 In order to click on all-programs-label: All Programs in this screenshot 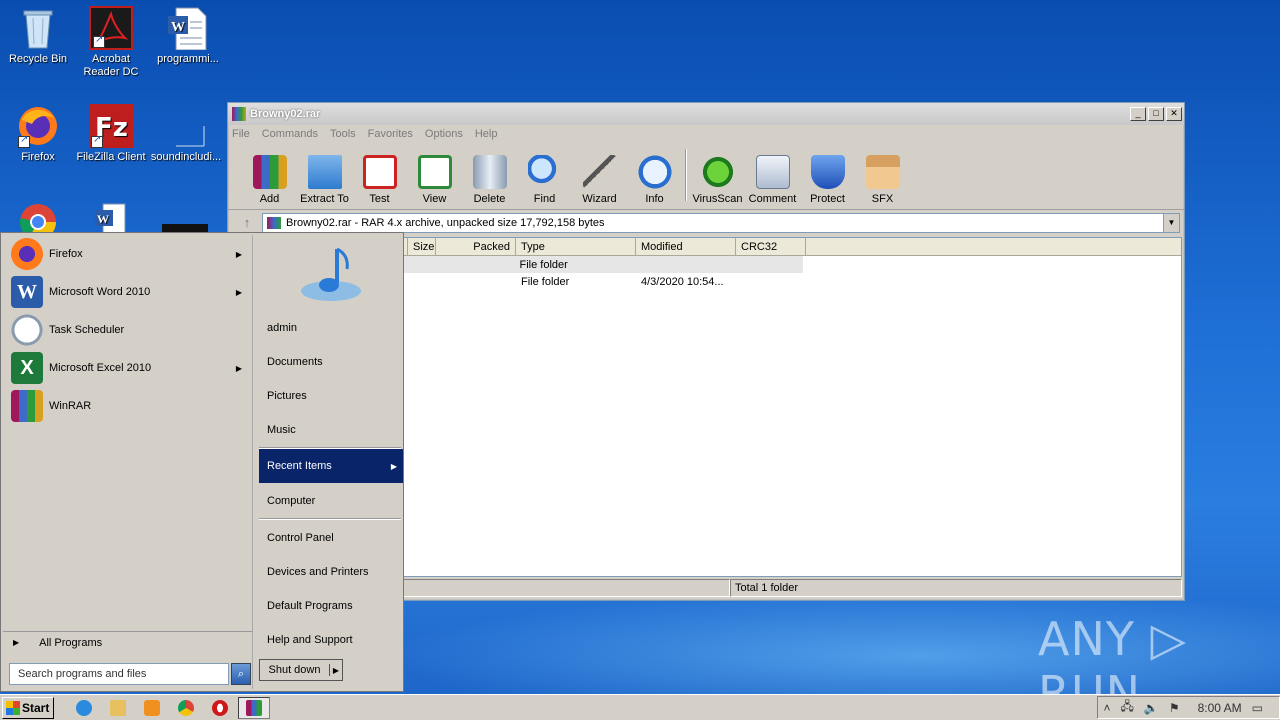, I will do `click(71, 642)`.